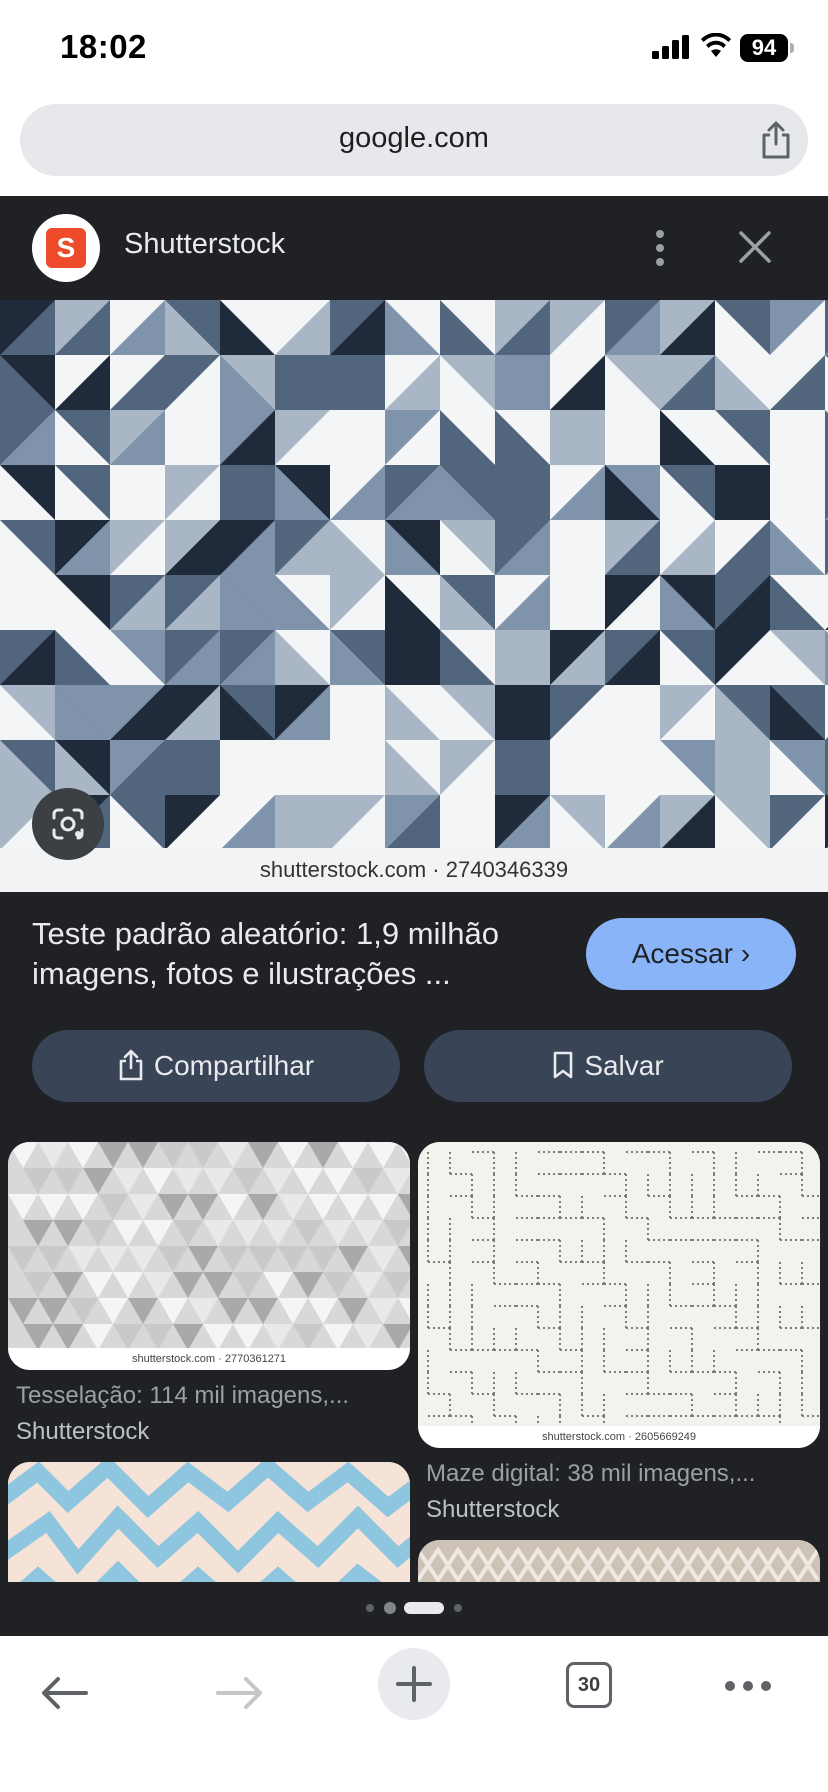 Image resolution: width=828 pixels, height=1792 pixels. I want to click on save-label: Salvar, so click(624, 1065).